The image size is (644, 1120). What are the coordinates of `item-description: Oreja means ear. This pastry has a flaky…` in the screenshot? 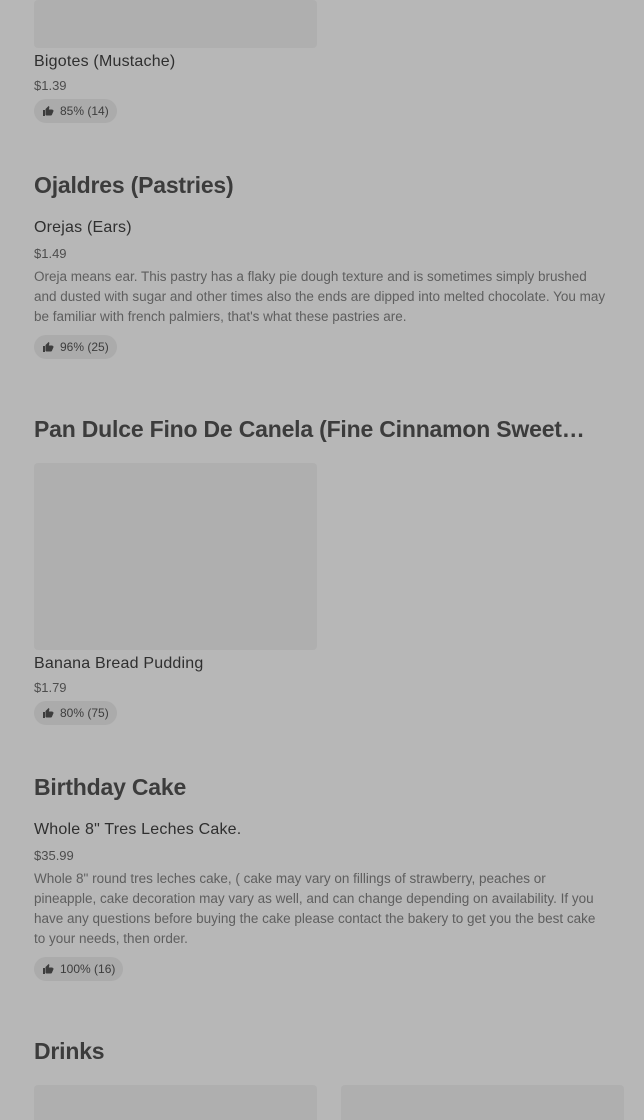 It's located at (320, 296).